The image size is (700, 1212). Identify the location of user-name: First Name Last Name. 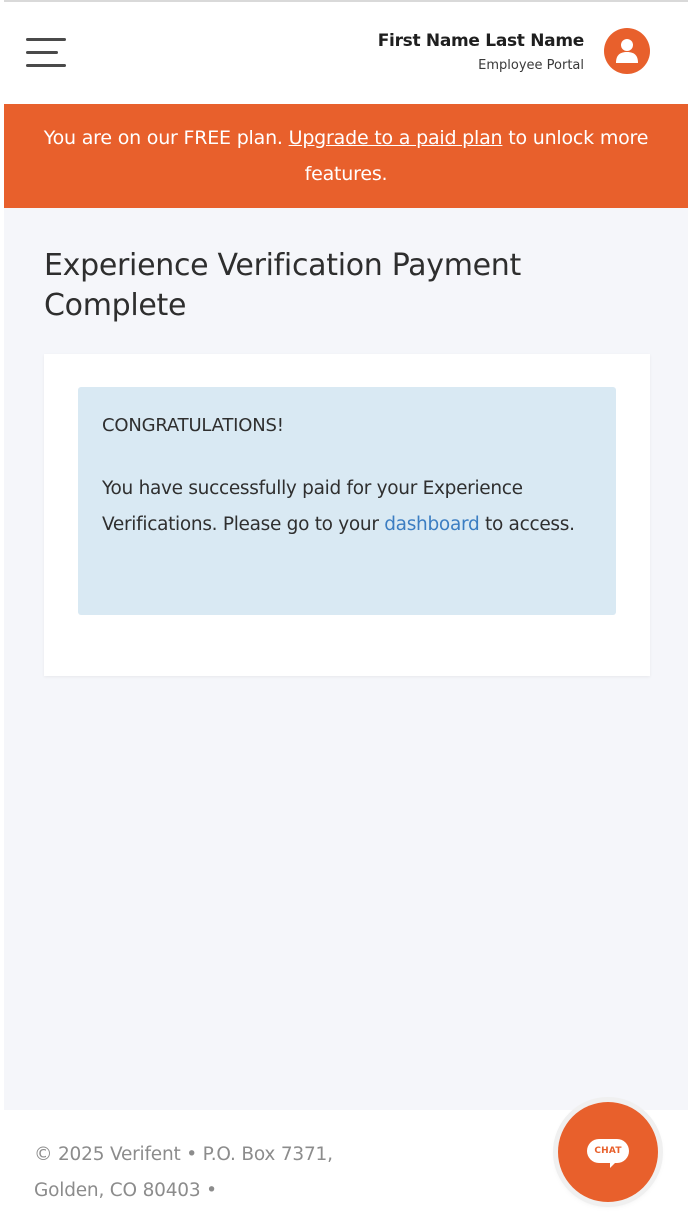
(481, 41).